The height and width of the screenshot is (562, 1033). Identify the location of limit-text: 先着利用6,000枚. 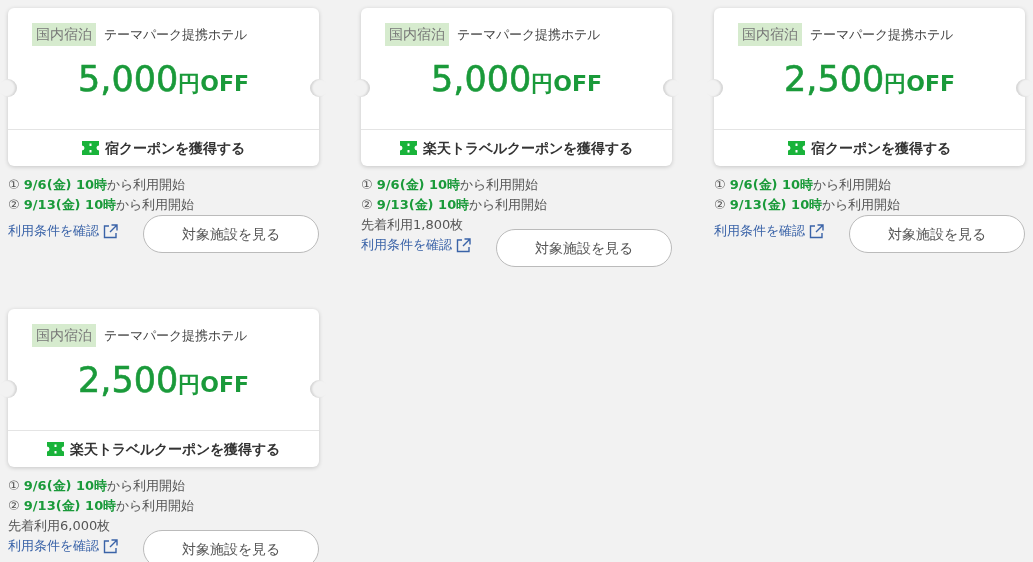
(60, 526).